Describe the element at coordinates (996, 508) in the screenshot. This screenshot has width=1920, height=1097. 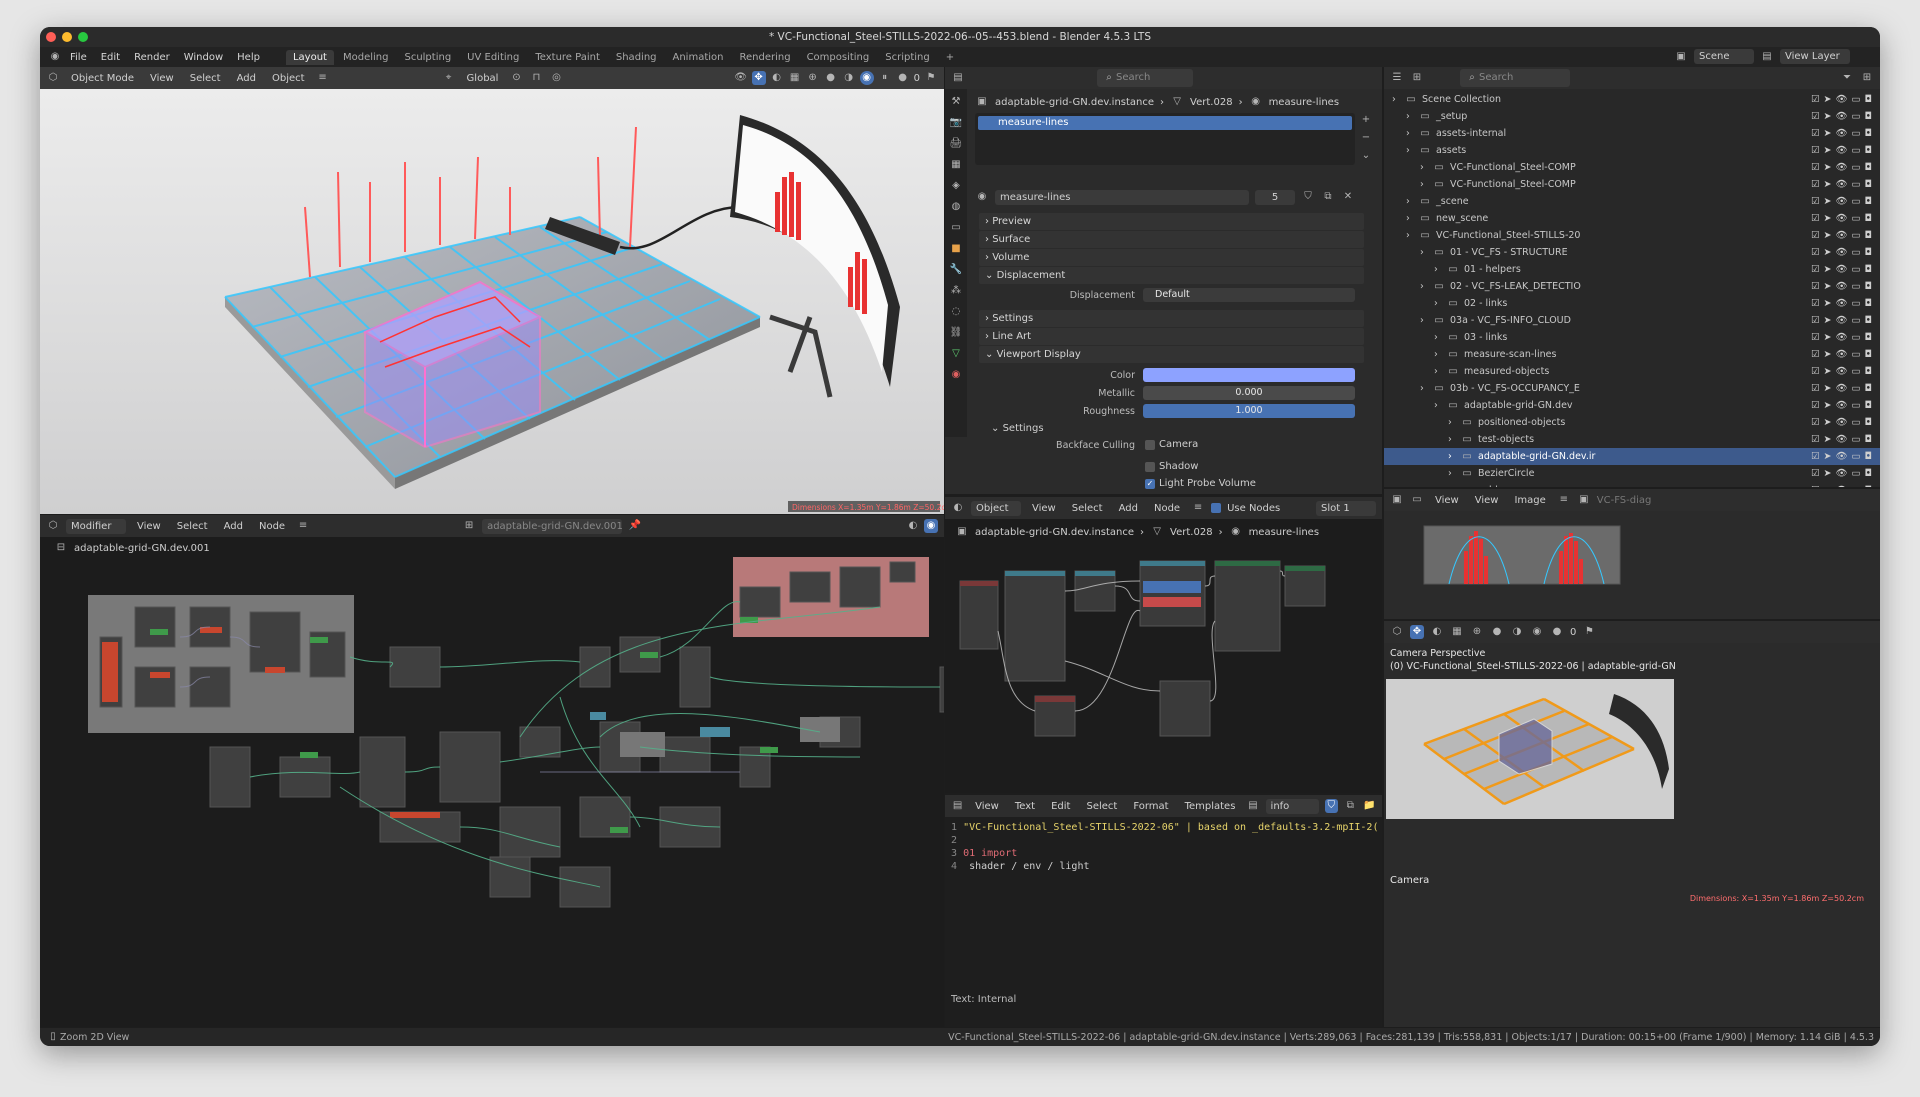
I see `shader-context-selector: Object` at that location.